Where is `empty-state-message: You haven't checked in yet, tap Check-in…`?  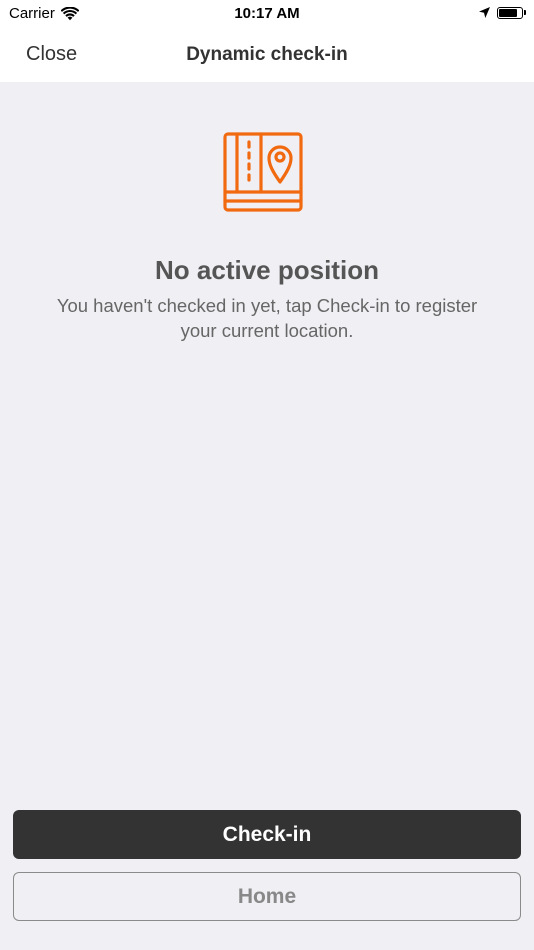
empty-state-message: You haven't checked in yet, tap Check-in… is located at coordinates (267, 318).